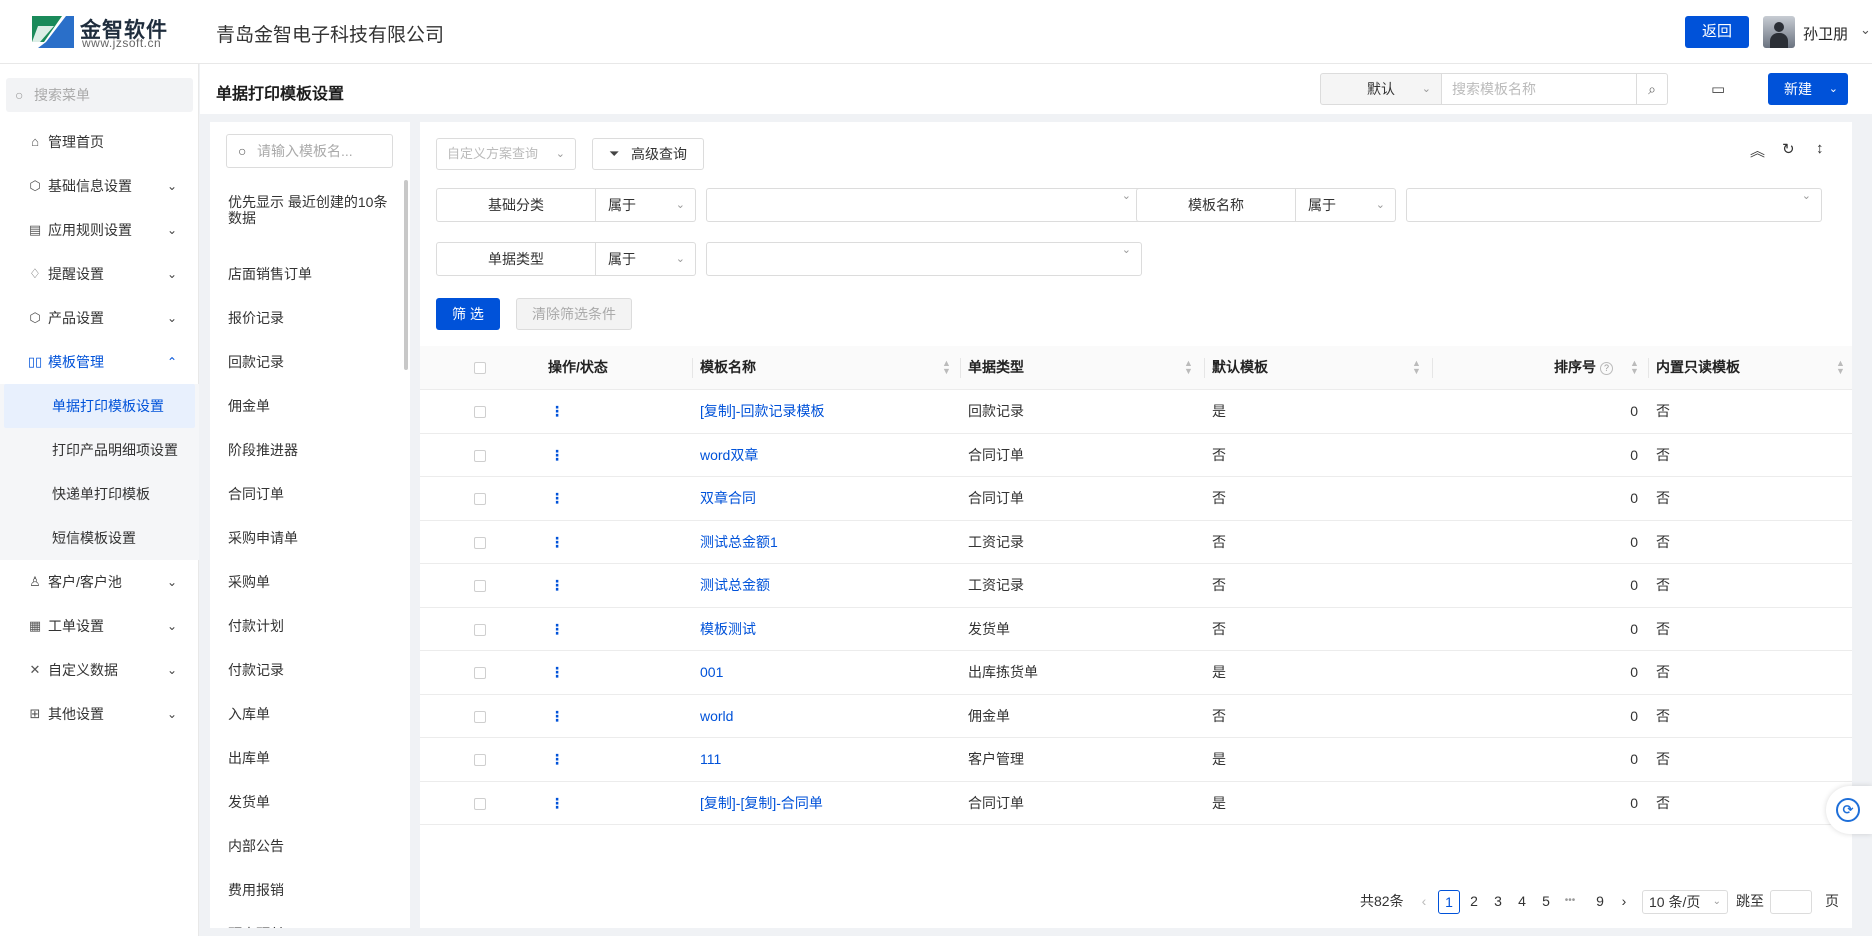 The image size is (1872, 936). What do you see at coordinates (1346, 205) in the screenshot?
I see `filter-op-name: 属于 ⌄` at bounding box center [1346, 205].